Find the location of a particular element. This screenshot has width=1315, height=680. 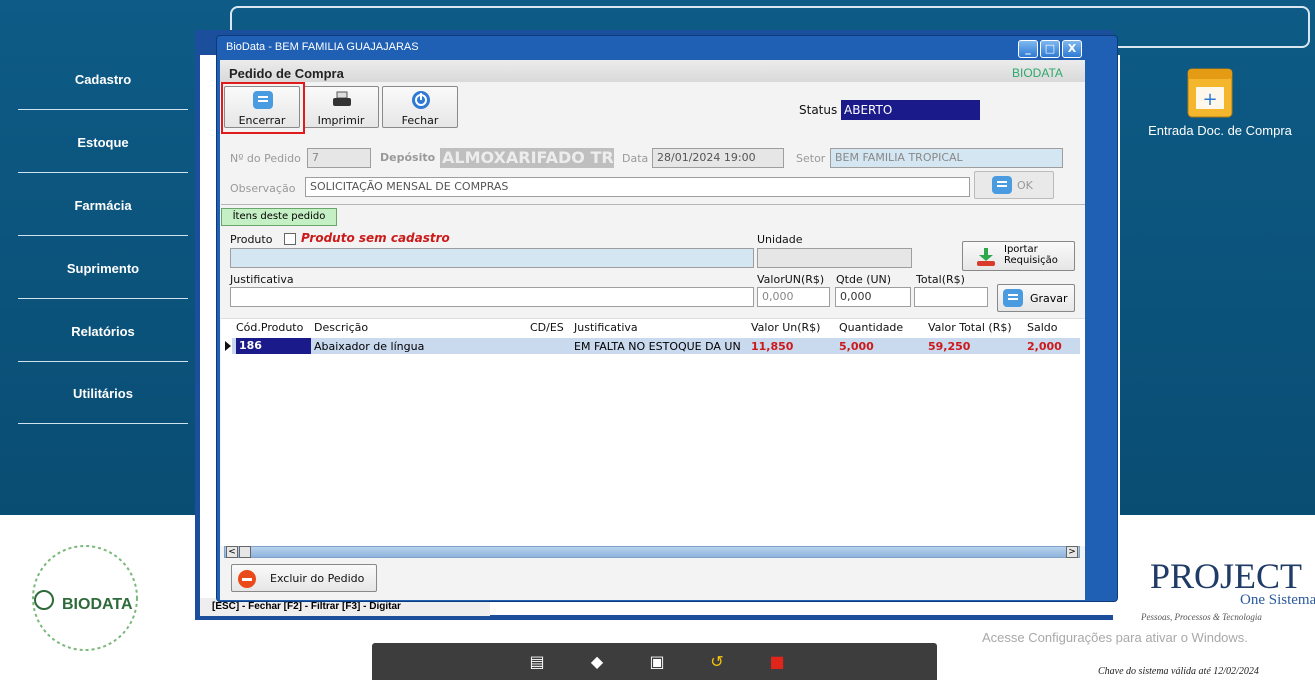

qtde-label: Qtde (UN) is located at coordinates (864, 279).